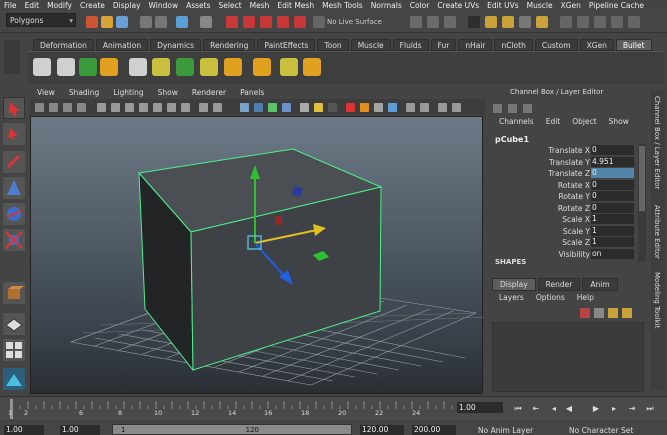 This screenshot has height=435, width=667. What do you see at coordinates (491, 22) in the screenshot?
I see `render-current-frame-icon` at bounding box center [491, 22].